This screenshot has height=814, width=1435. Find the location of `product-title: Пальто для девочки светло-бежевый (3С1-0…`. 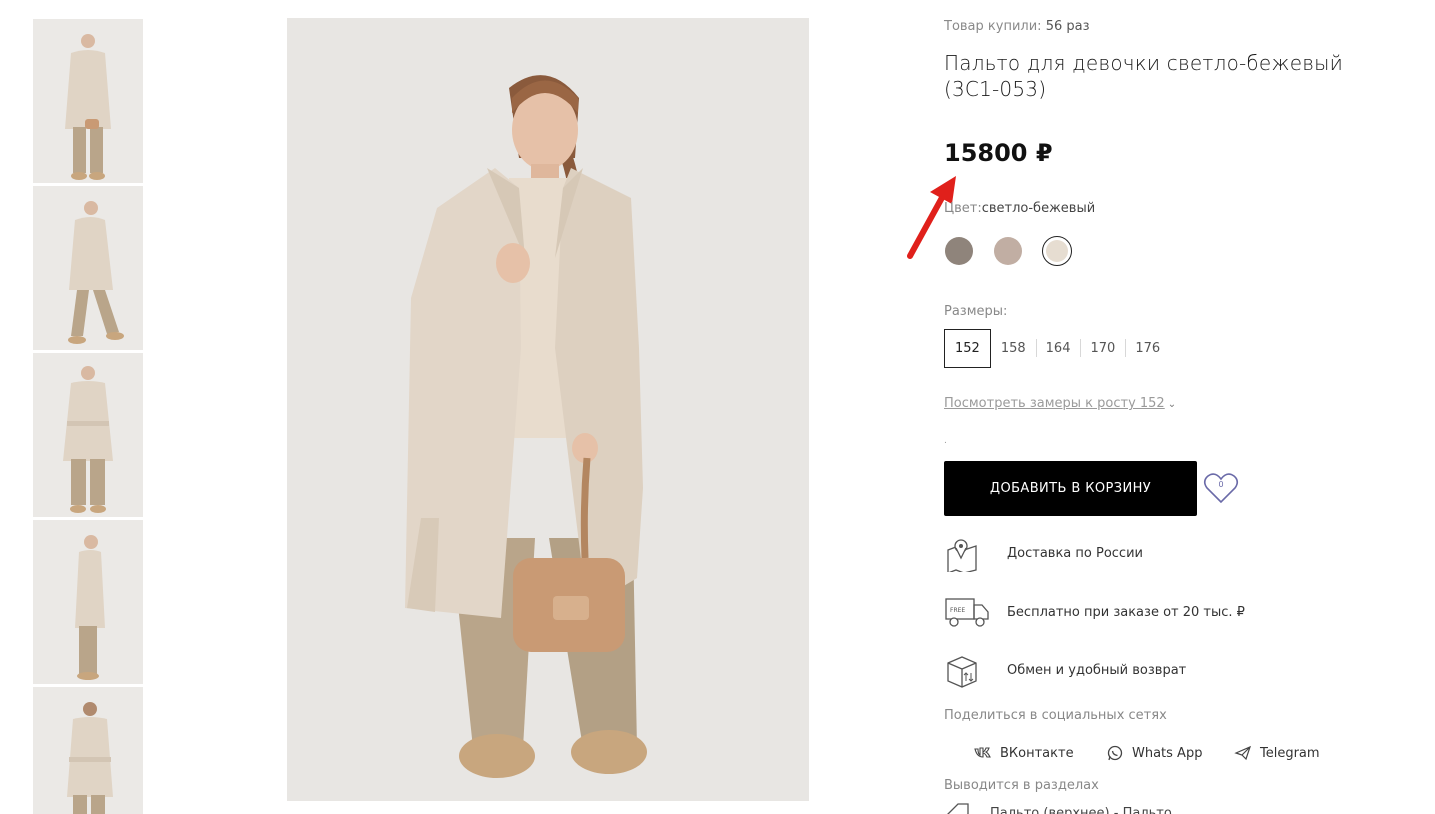

product-title: Пальто для девочки светло-бежевый (3С1-0… is located at coordinates (1144, 76).